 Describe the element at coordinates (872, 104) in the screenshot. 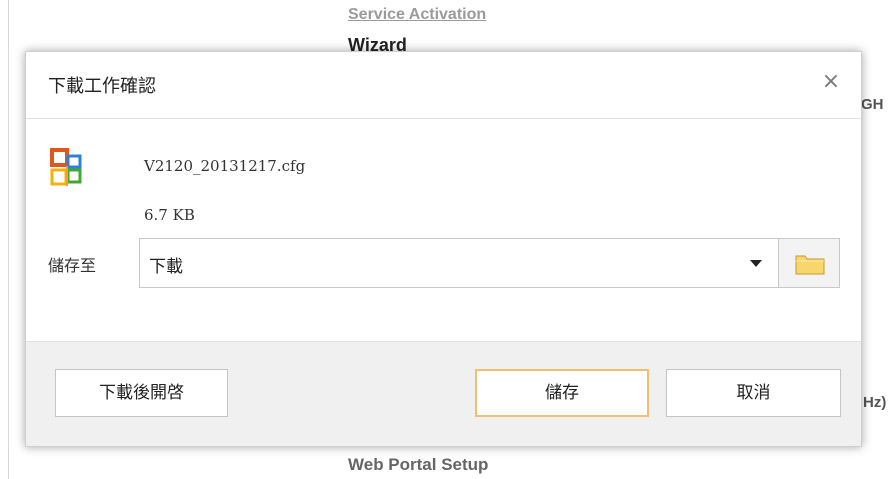

I see `background-text-fragment-top: GH` at that location.